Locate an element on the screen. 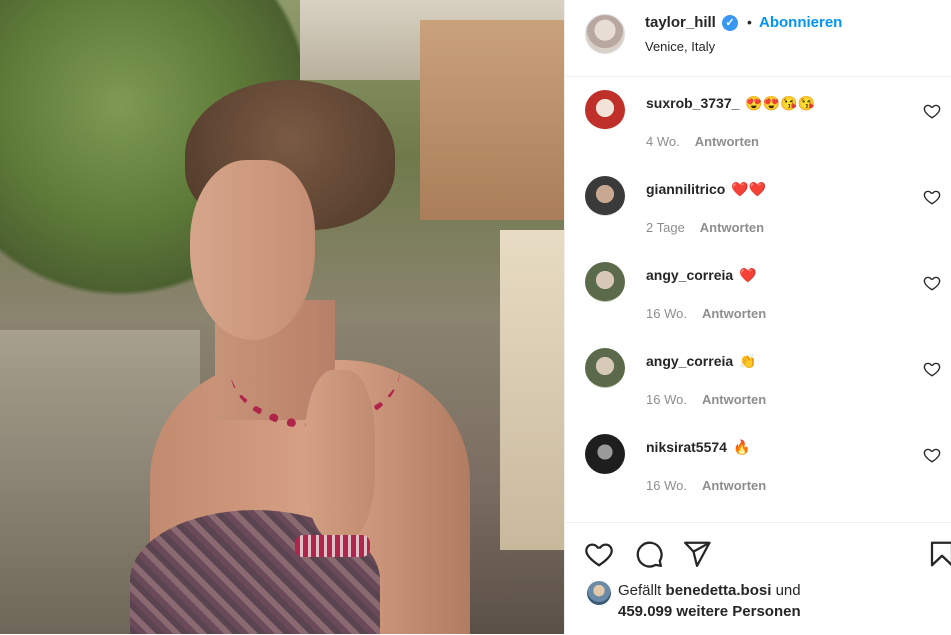 This screenshot has height=635, width=951. comment-text: 😍😍😘😘 is located at coordinates (780, 103).